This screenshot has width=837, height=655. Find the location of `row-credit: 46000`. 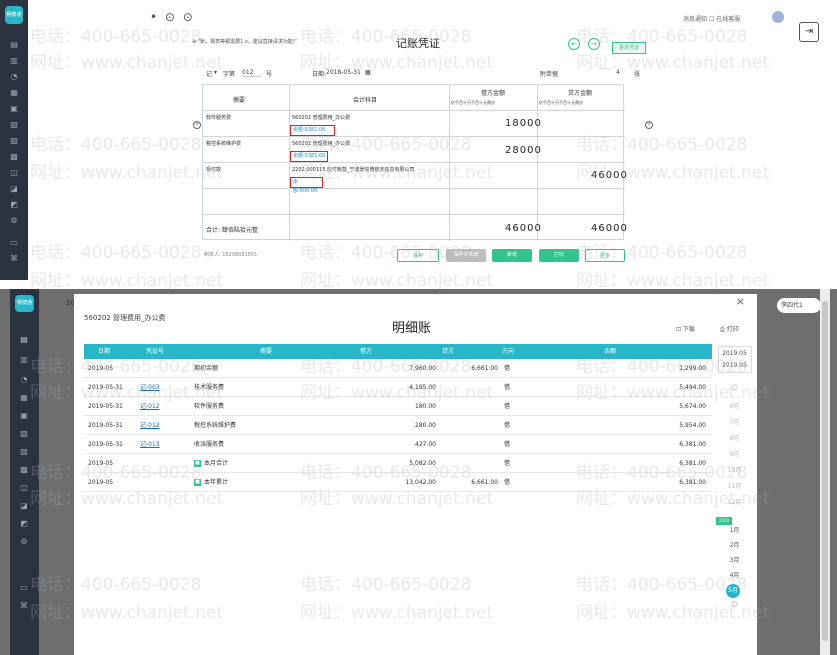

row-credit: 46000 is located at coordinates (609, 175).